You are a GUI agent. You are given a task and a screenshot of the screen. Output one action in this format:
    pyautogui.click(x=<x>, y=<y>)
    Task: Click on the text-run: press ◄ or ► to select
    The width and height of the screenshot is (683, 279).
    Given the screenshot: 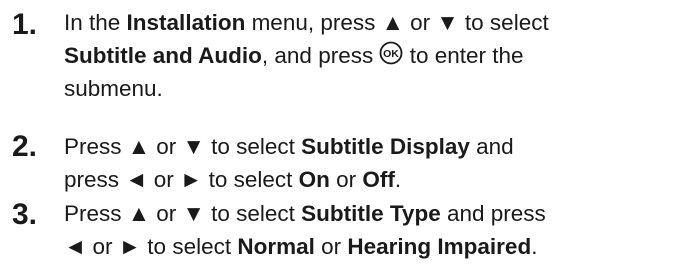 What is the action you would take?
    pyautogui.click(x=181, y=179)
    